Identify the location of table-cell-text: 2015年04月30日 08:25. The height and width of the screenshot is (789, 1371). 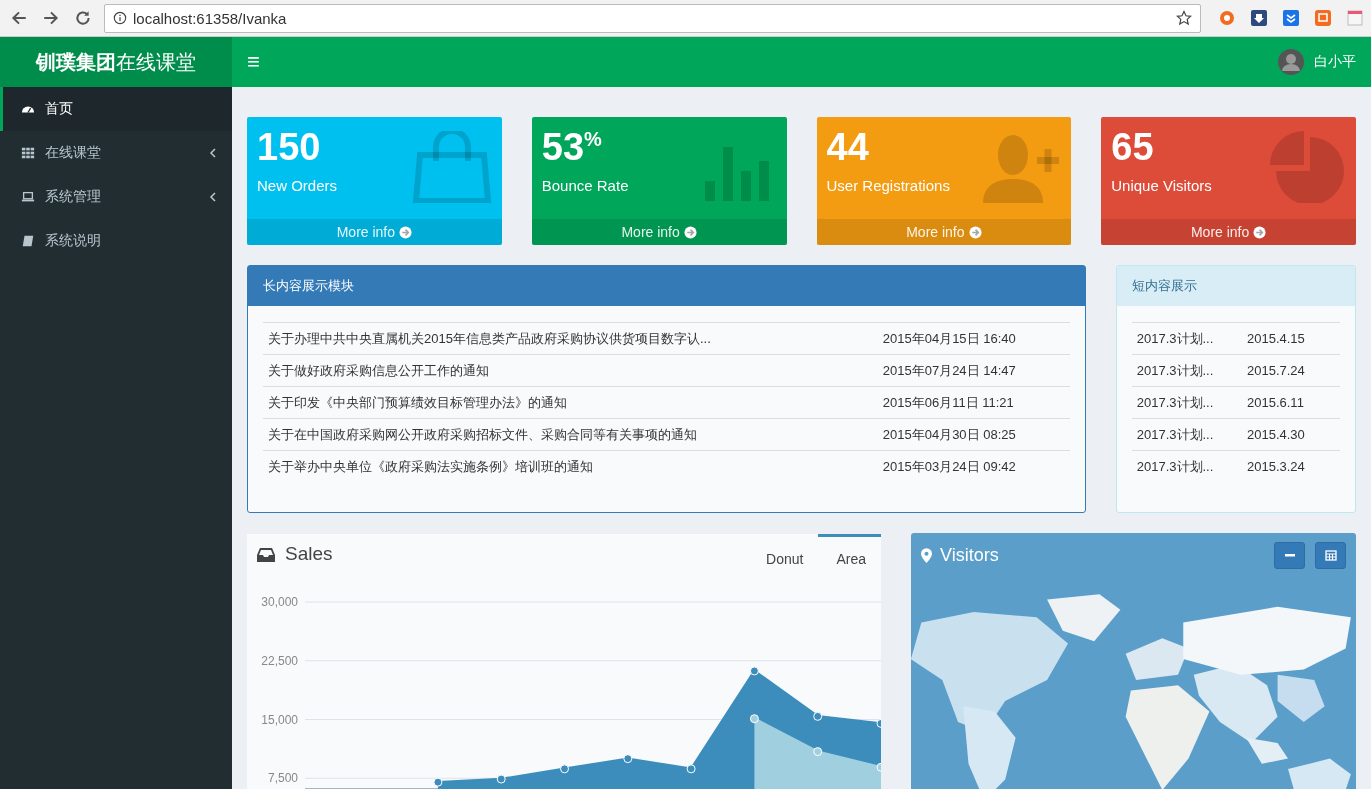
(949, 434).